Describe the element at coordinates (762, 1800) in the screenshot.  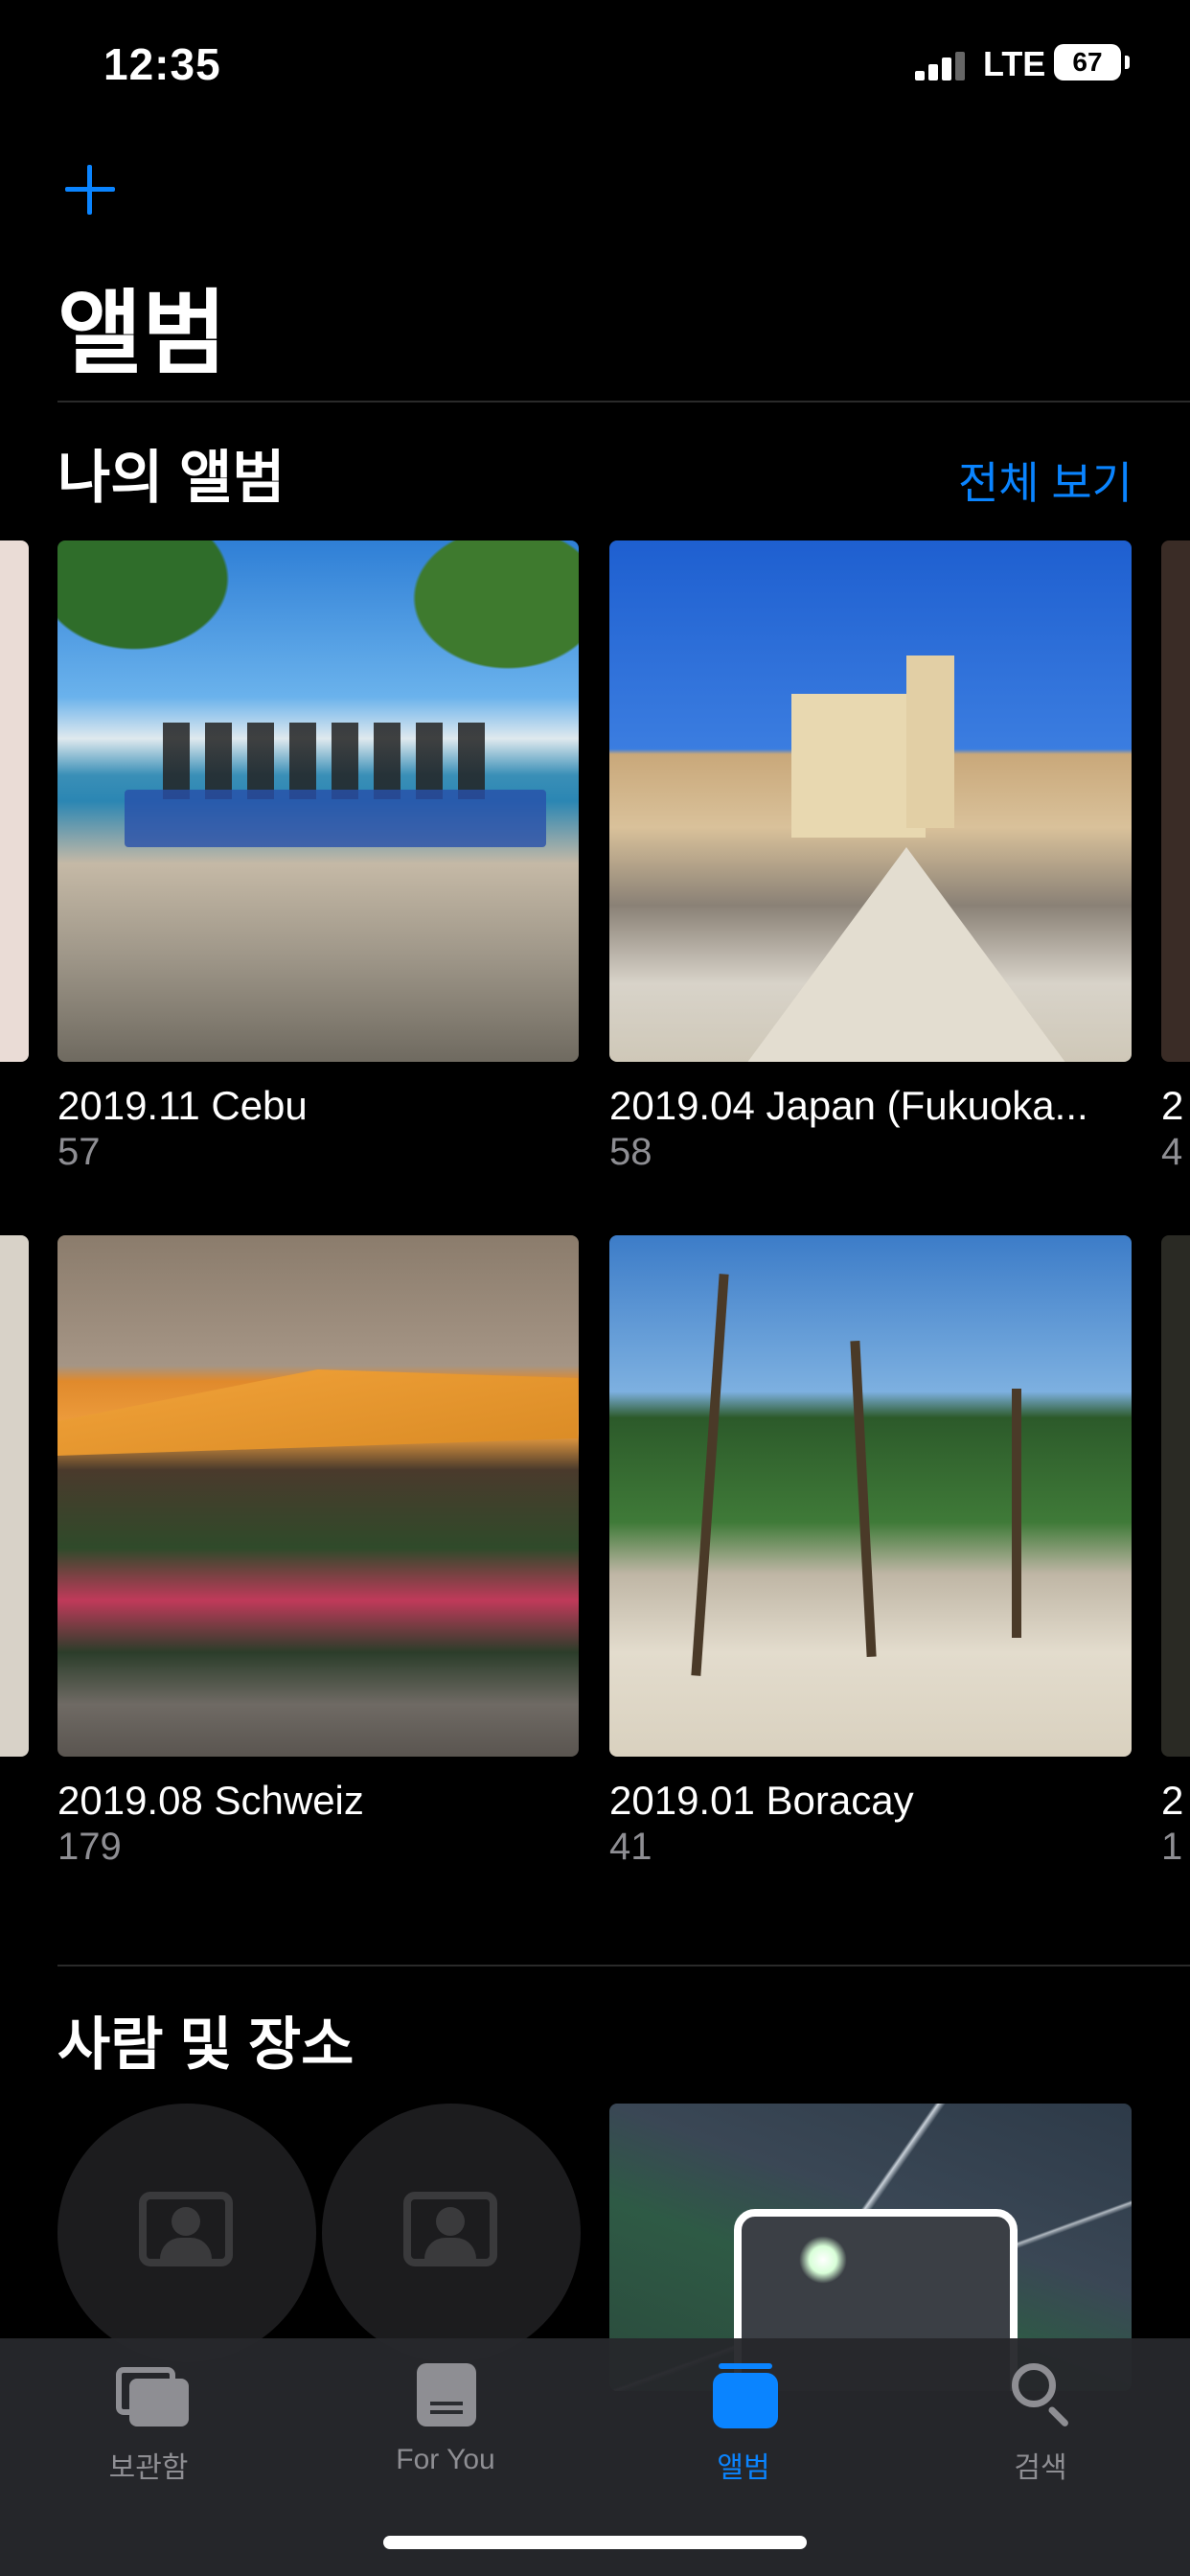
I see `album-name: 2019.01 Boracay` at that location.